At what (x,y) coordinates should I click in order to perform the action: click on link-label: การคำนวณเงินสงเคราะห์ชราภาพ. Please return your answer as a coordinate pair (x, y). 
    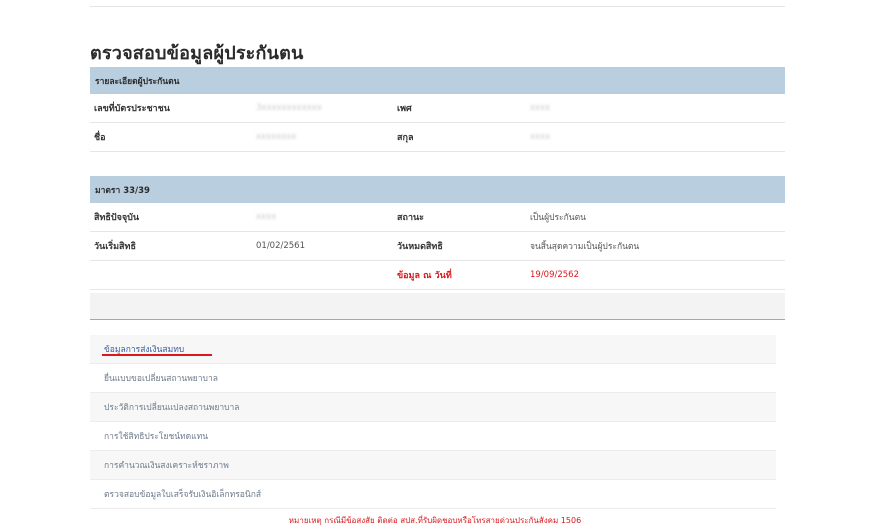
    Looking at the image, I should click on (166, 465).